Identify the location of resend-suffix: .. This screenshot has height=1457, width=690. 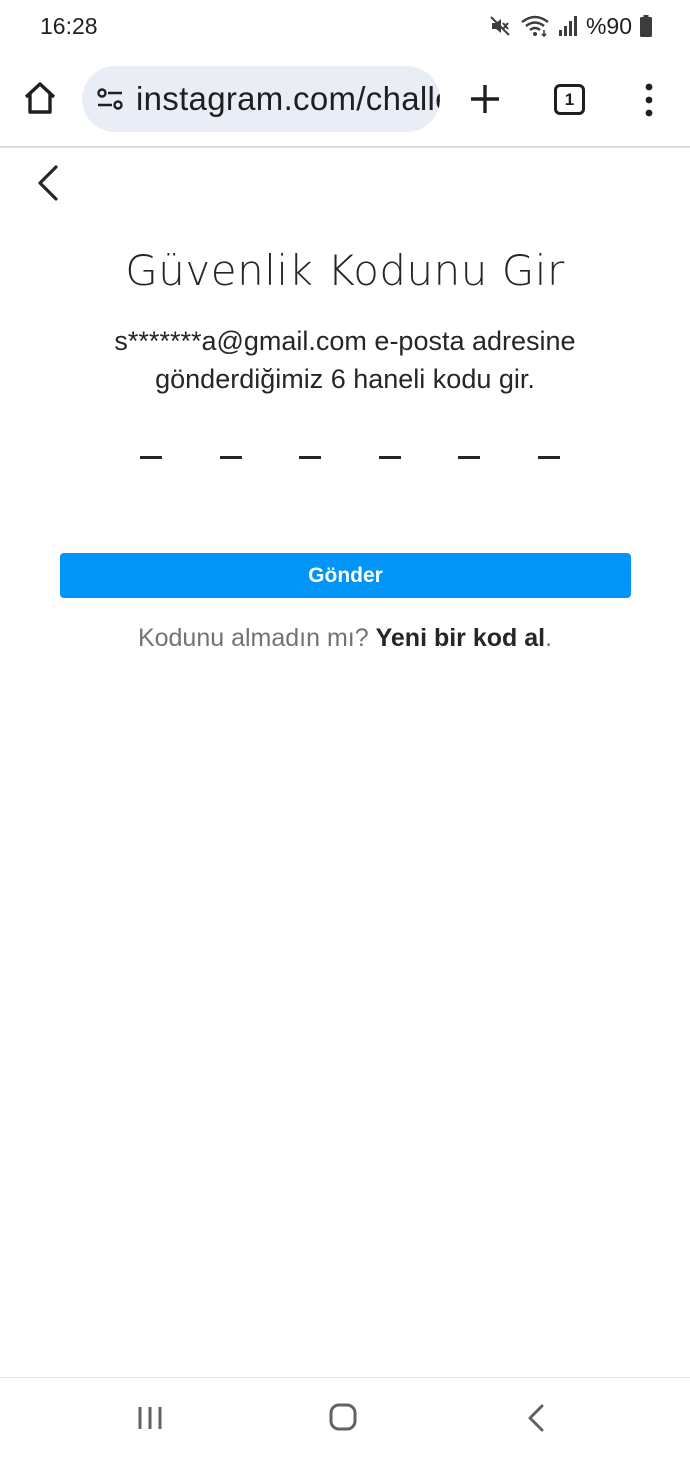
(549, 638).